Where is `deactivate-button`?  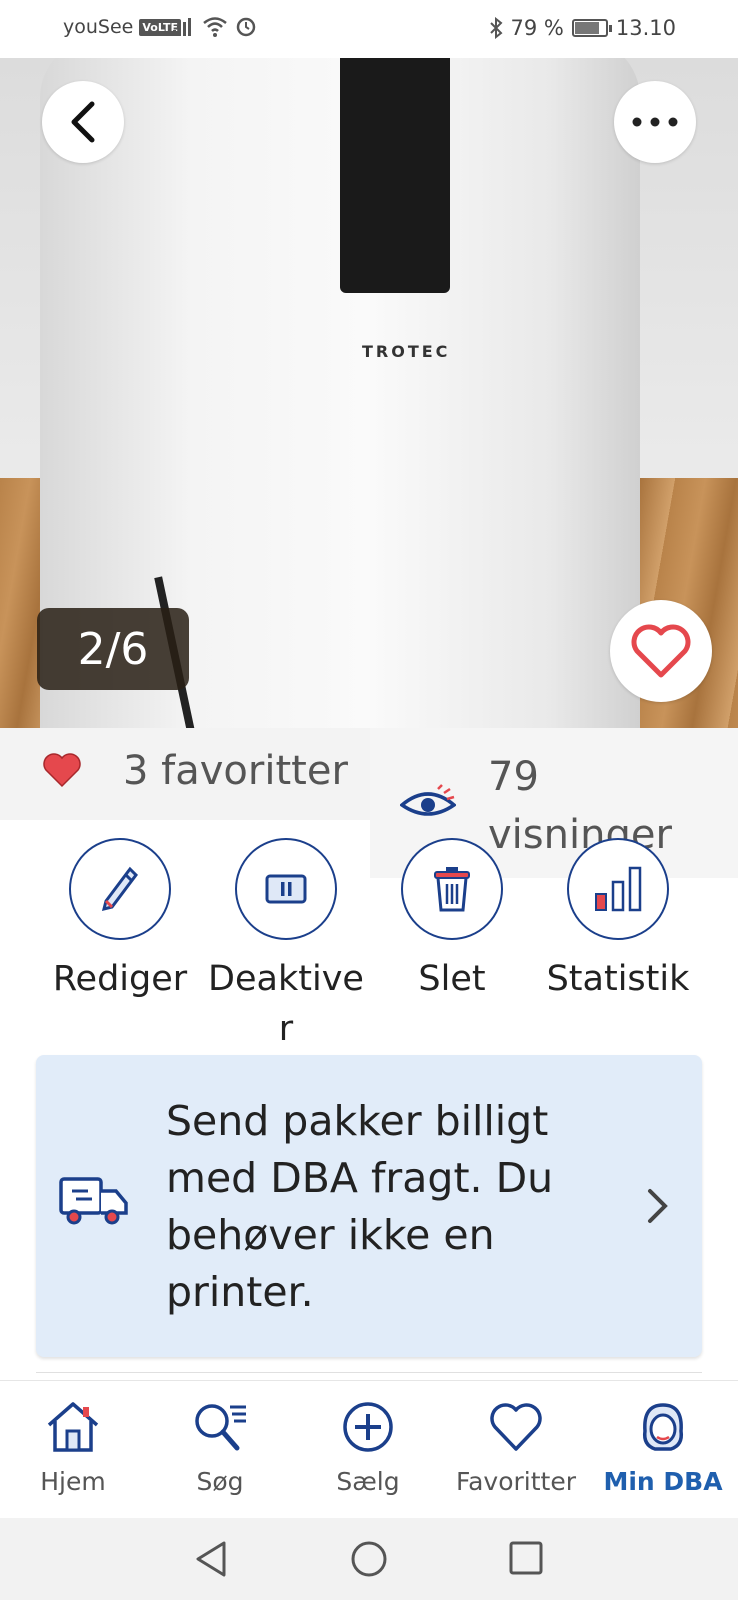 deactivate-button is located at coordinates (286, 889).